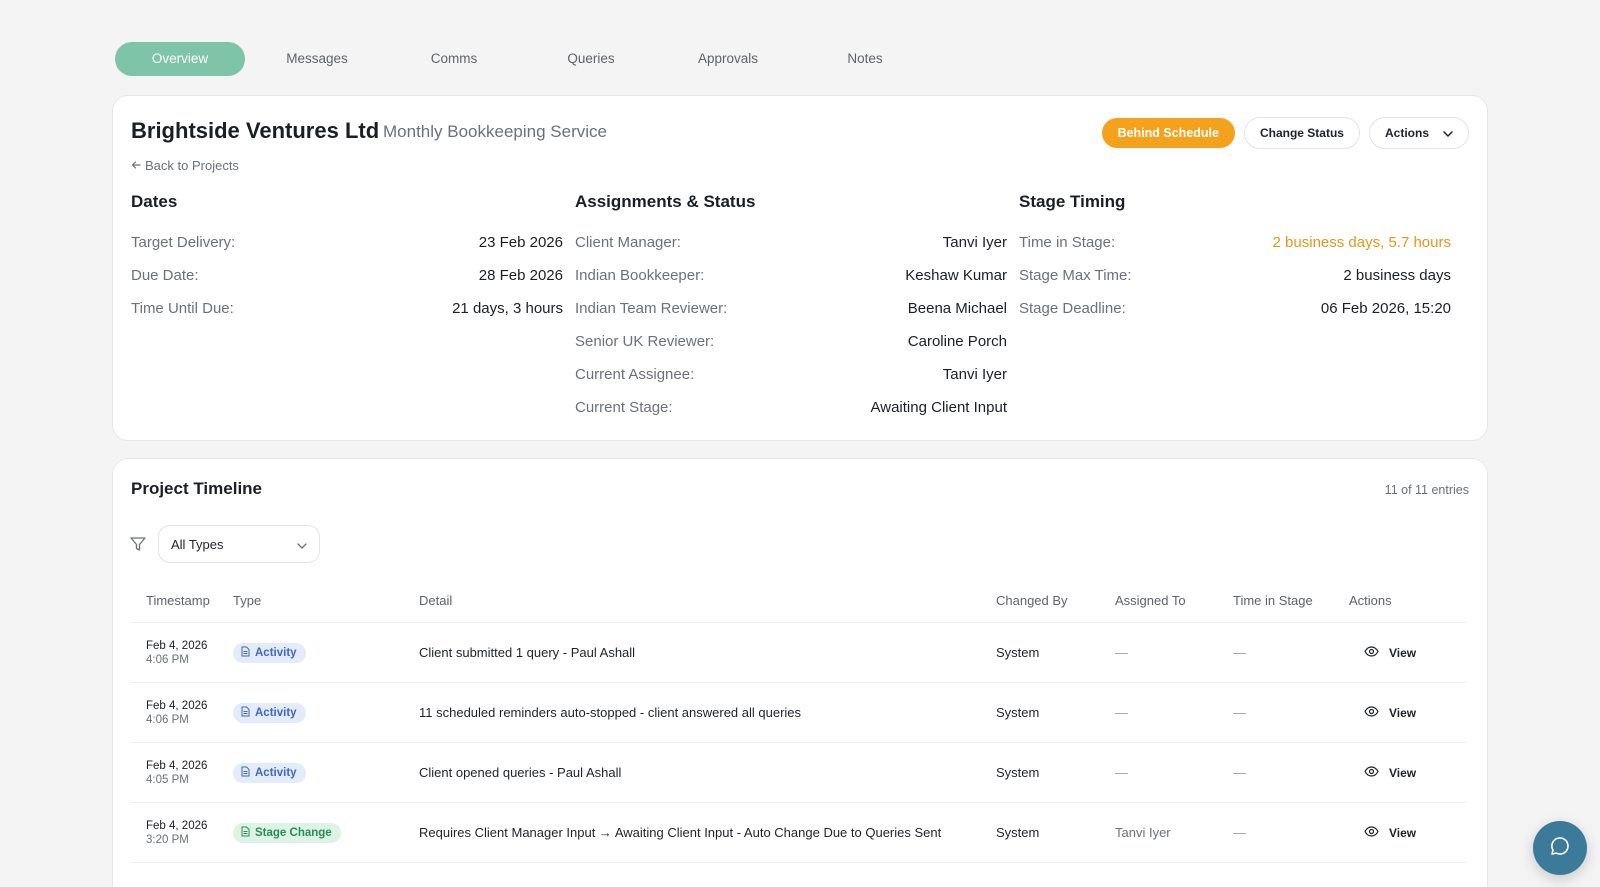  Describe the element at coordinates (347, 283) in the screenshot. I see `detail-row: Due Date: 28 Feb 2026` at that location.